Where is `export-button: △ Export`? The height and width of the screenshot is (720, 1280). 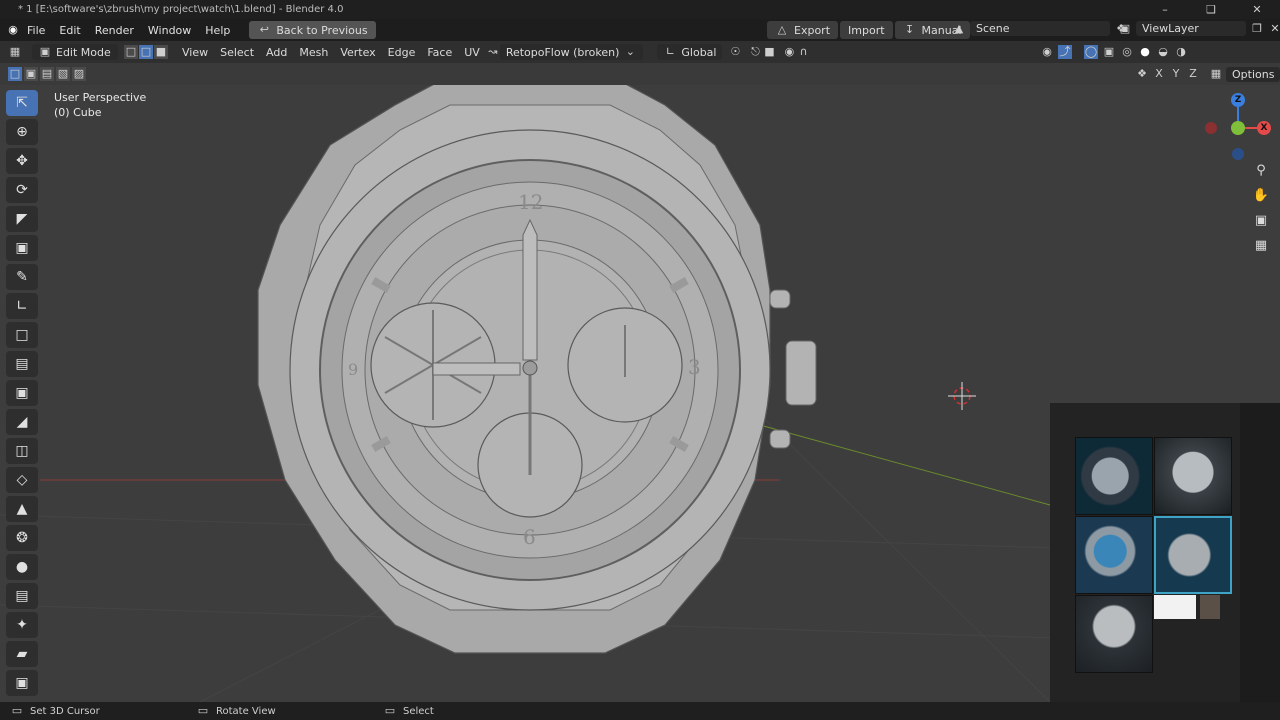
export-button: △ Export is located at coordinates (803, 30).